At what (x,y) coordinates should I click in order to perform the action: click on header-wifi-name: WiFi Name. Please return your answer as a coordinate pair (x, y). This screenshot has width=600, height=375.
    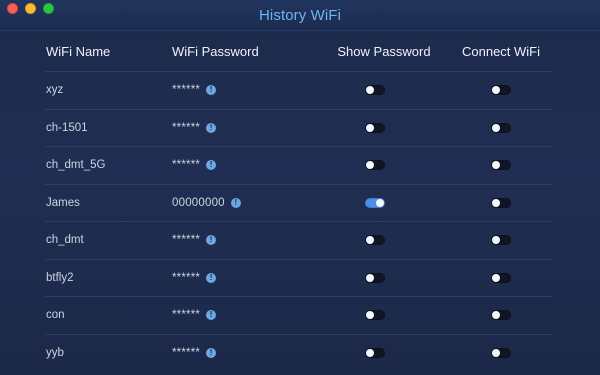
    Looking at the image, I should click on (78, 51).